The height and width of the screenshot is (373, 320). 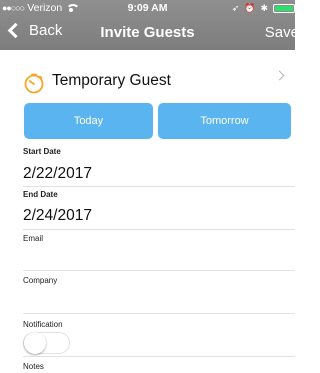 I want to click on today-button: Today, so click(x=88, y=121).